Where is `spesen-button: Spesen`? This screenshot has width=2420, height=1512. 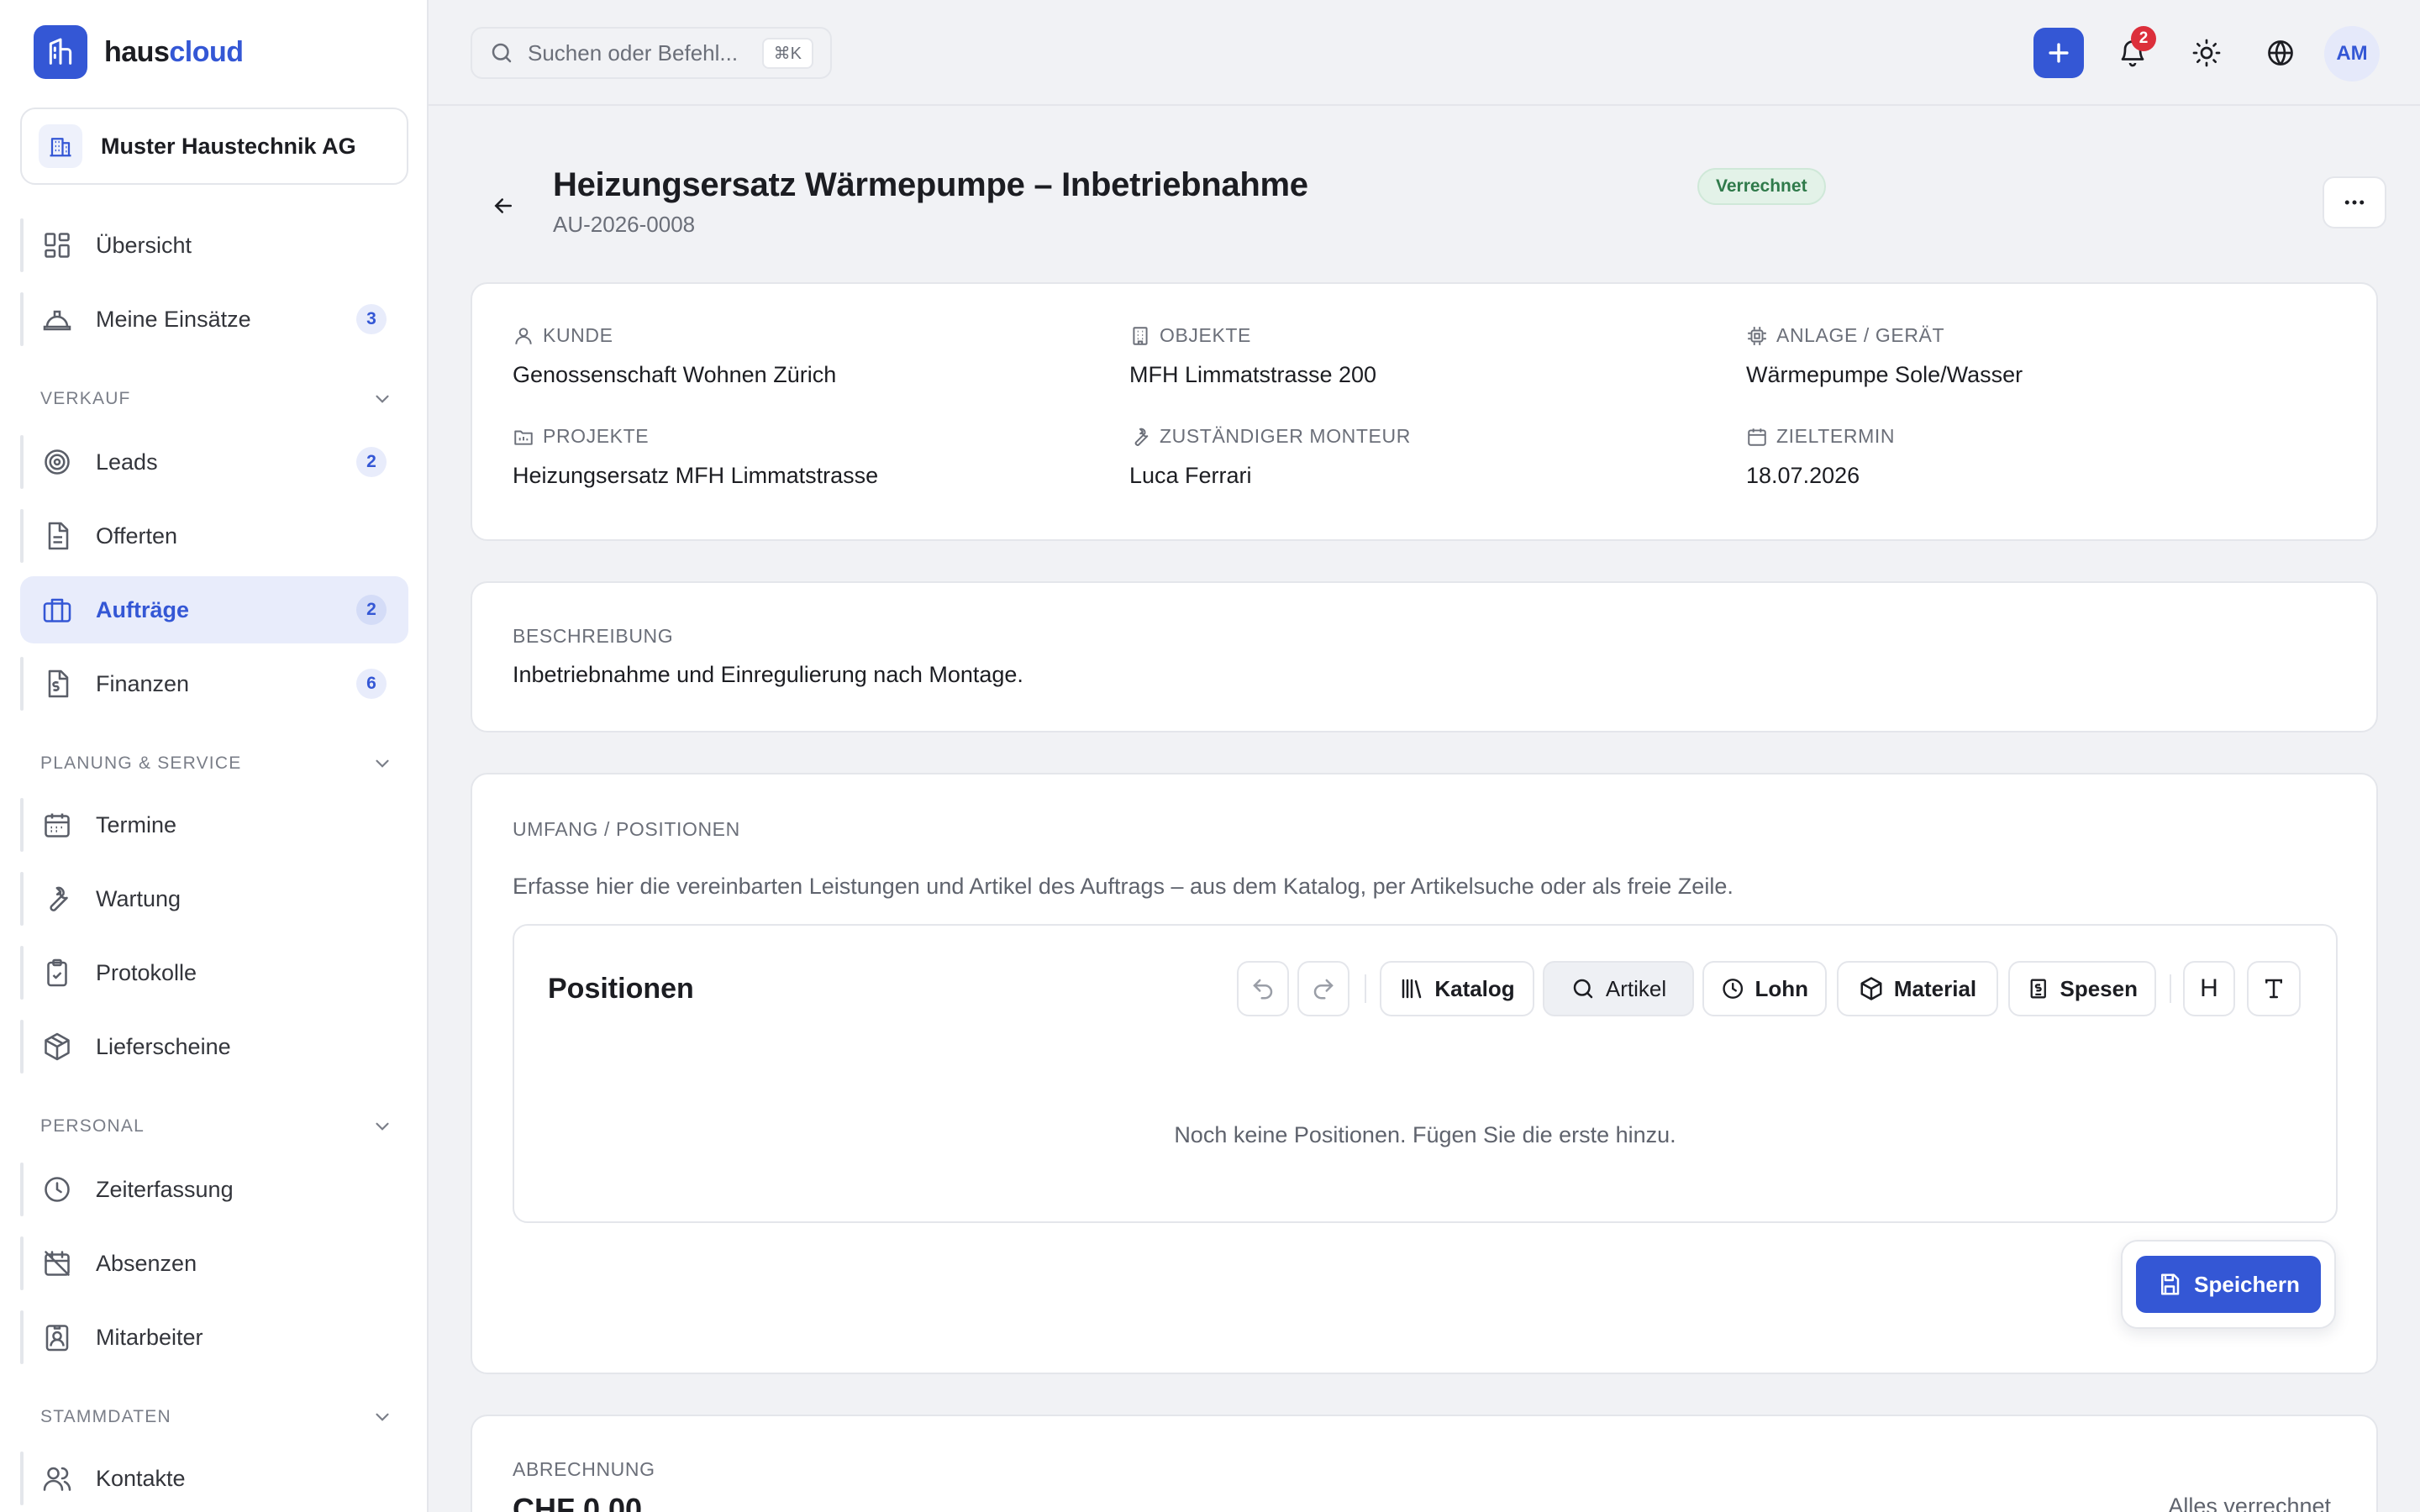
spesen-button: Spesen is located at coordinates (2082, 988).